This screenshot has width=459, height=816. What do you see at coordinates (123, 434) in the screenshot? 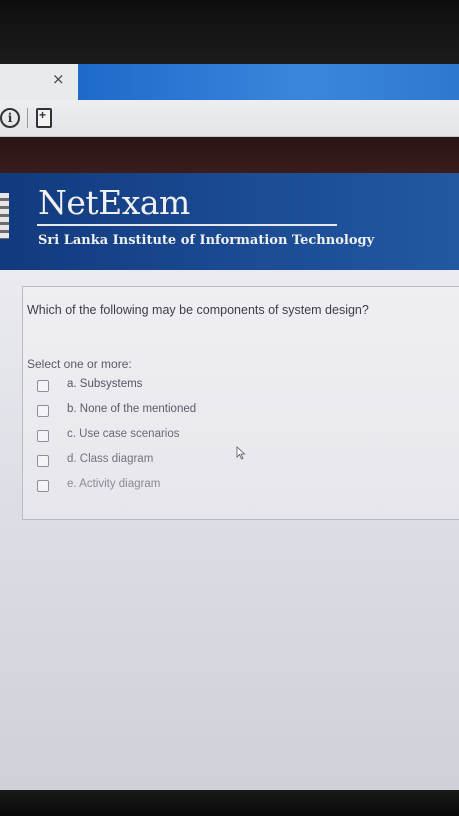
I see `option-label: c. Use case scenarios` at bounding box center [123, 434].